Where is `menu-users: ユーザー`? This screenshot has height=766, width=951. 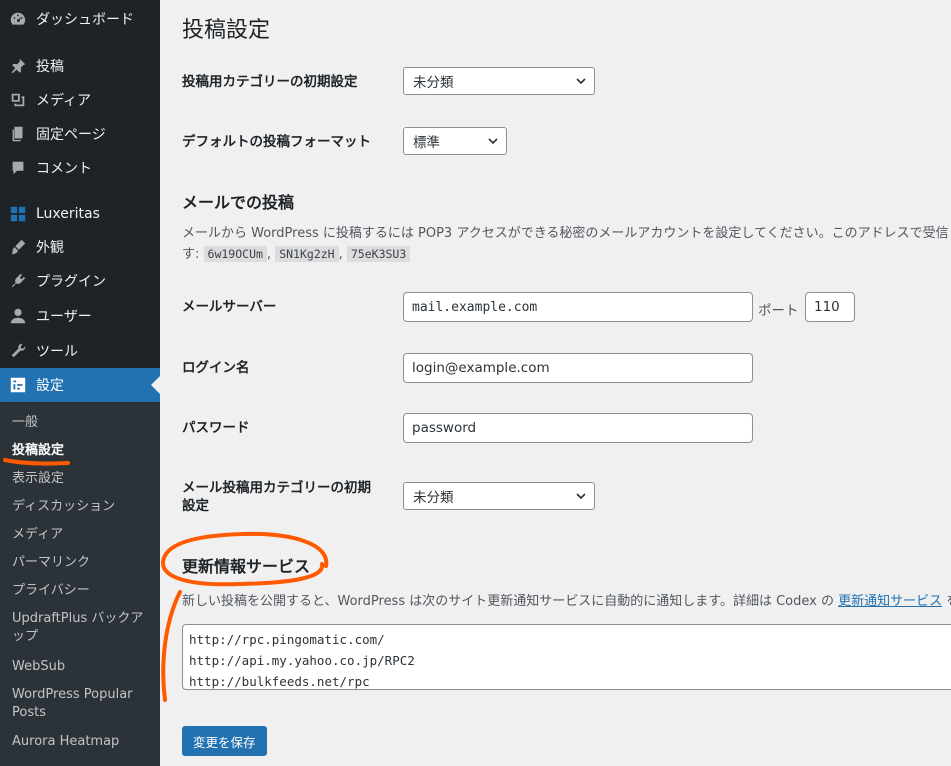
menu-users: ユーザー is located at coordinates (80, 316).